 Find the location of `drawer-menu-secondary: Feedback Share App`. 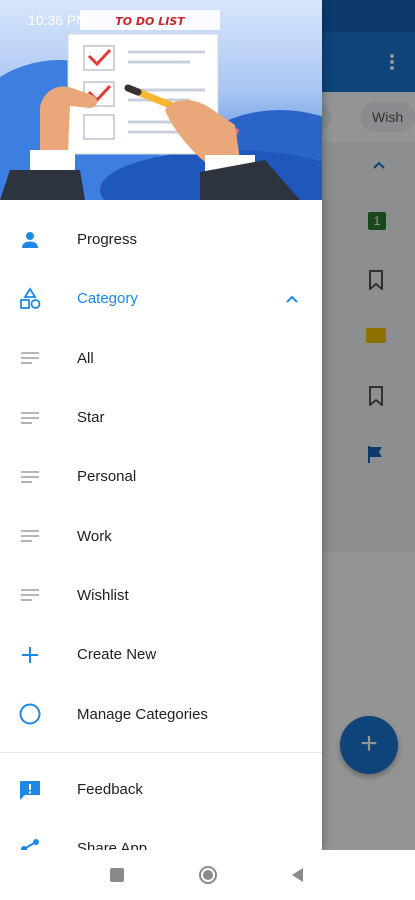

drawer-menu-secondary: Feedback Share App is located at coordinates (161, 805).